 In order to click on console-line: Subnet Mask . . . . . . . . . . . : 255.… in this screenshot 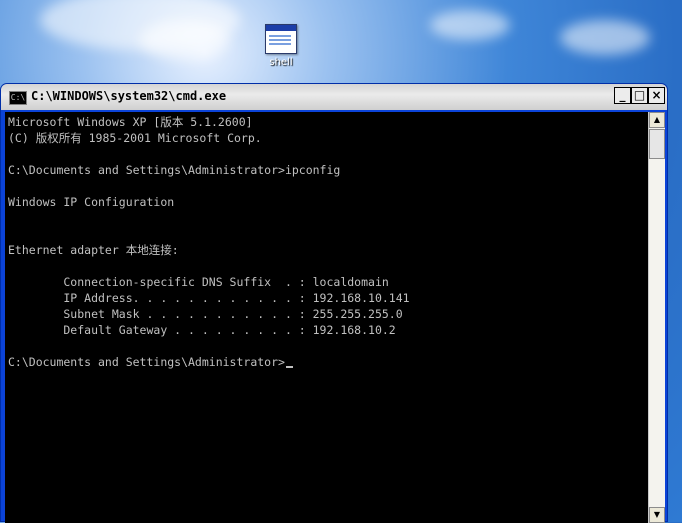, I will do `click(205, 314)`.